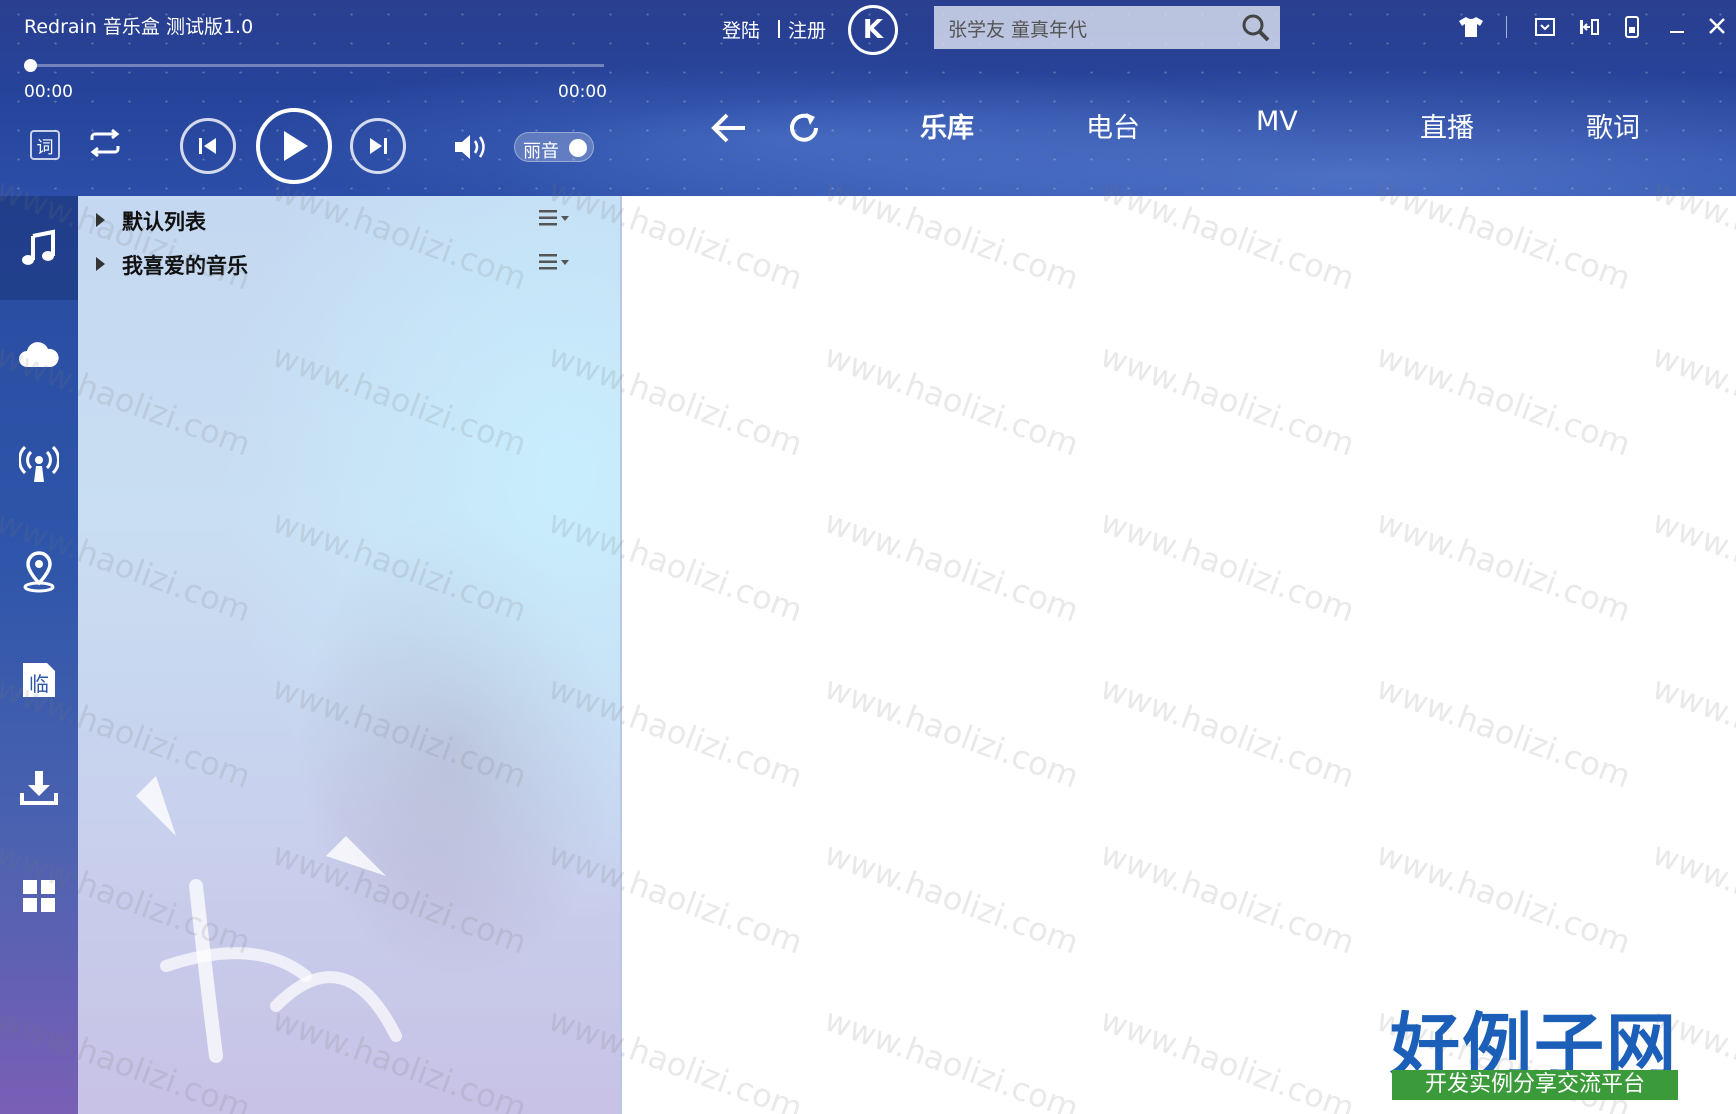 The width and height of the screenshot is (1736, 1114). I want to click on tab-mv: MV, so click(1277, 121).